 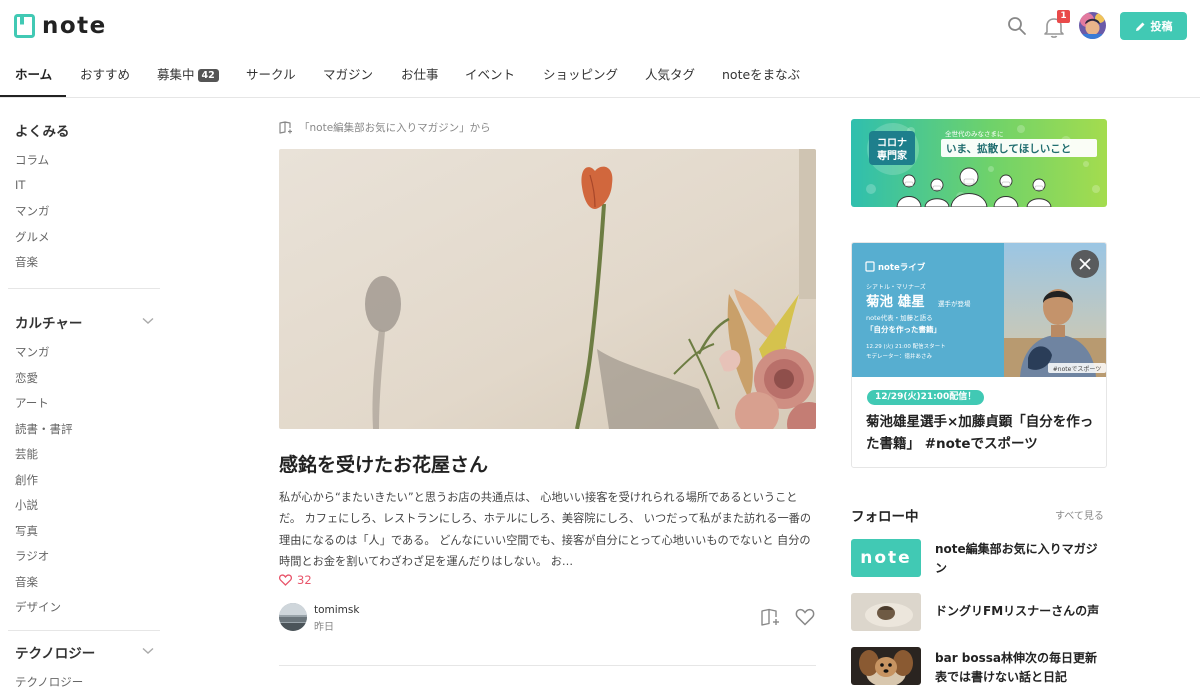 What do you see at coordinates (926, 397) in the screenshot?
I see `live-date-badge: 12/29(火)21:00配信！` at bounding box center [926, 397].